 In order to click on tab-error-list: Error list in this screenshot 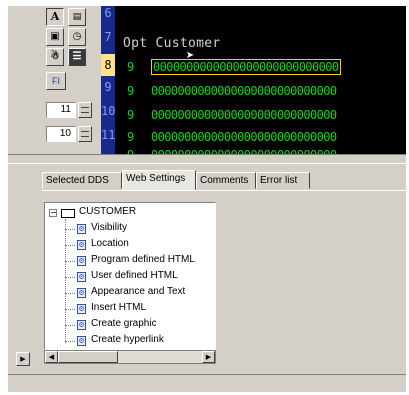, I will do `click(283, 180)`.